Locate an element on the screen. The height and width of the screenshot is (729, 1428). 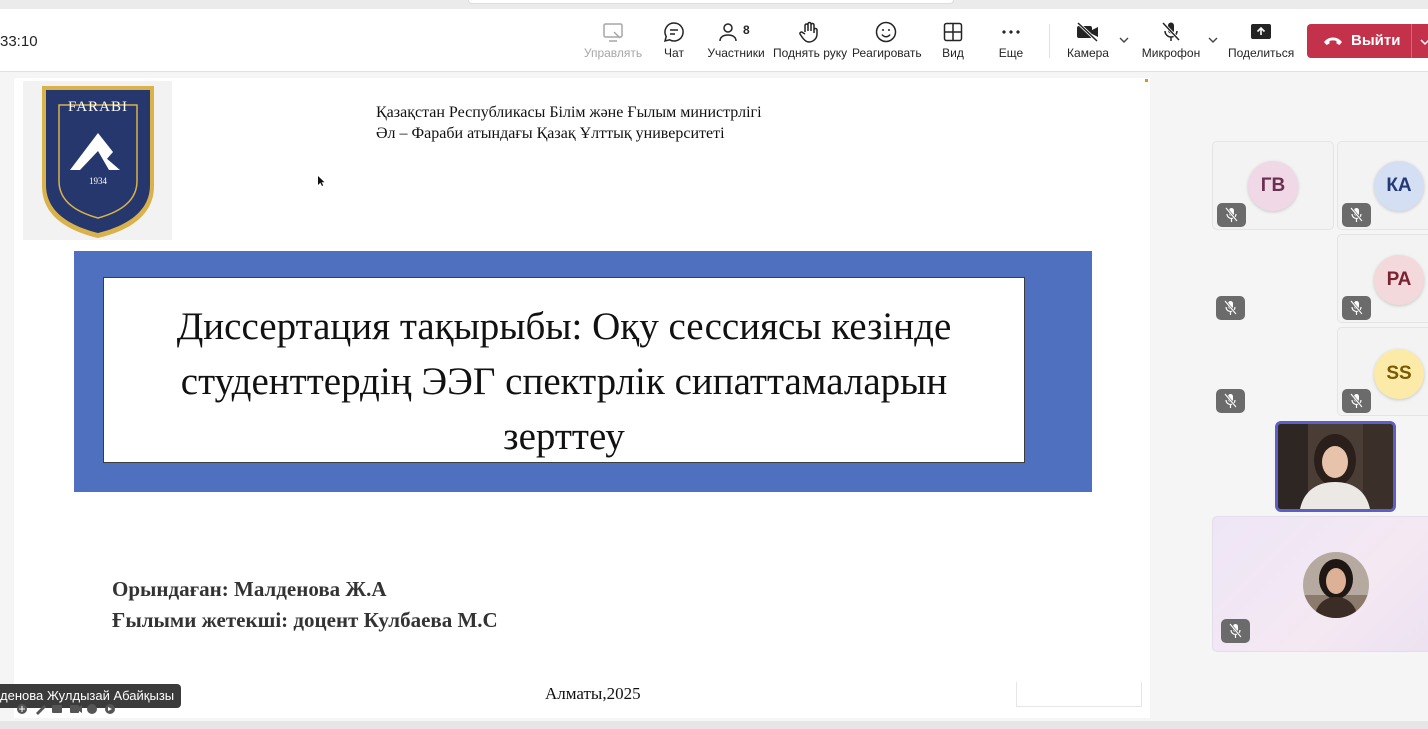
screen-share-icon is located at coordinates (613, 32).